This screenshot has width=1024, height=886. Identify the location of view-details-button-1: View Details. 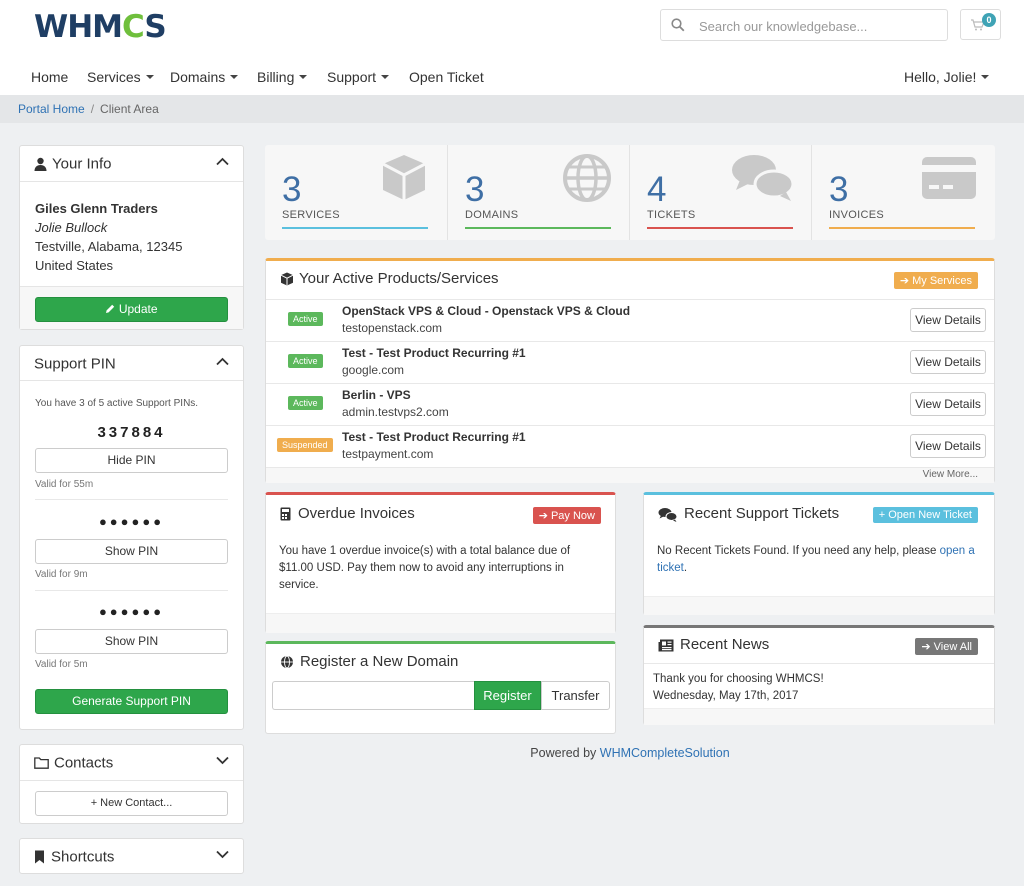
(948, 320).